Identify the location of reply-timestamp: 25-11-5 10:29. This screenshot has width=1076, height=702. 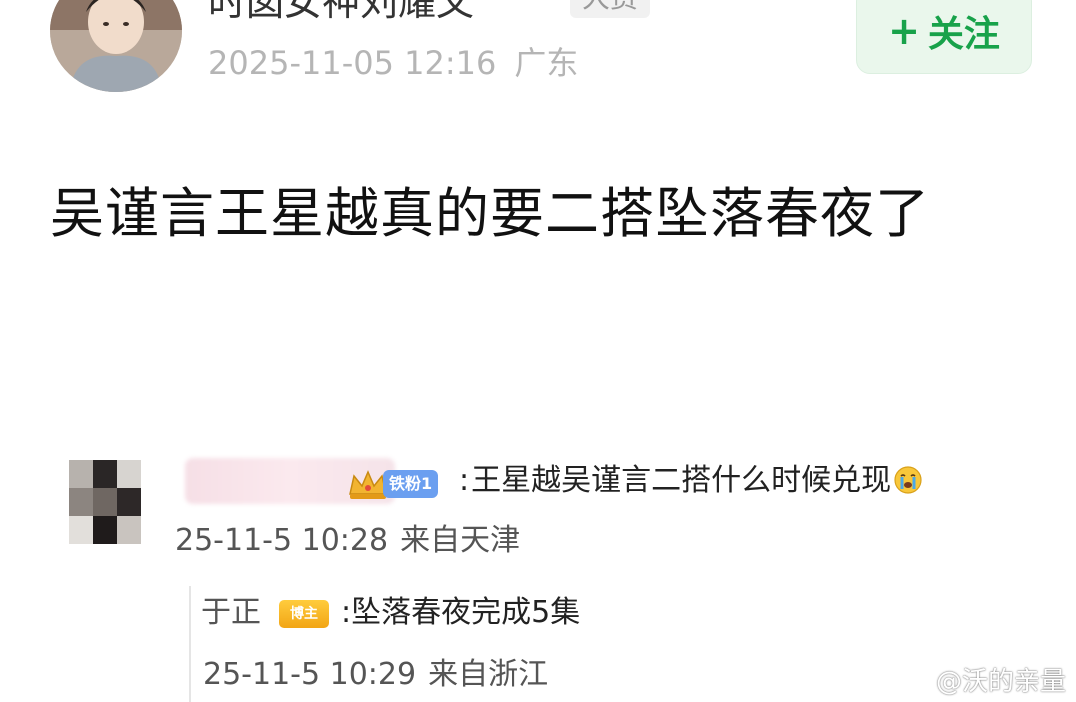
(310, 674).